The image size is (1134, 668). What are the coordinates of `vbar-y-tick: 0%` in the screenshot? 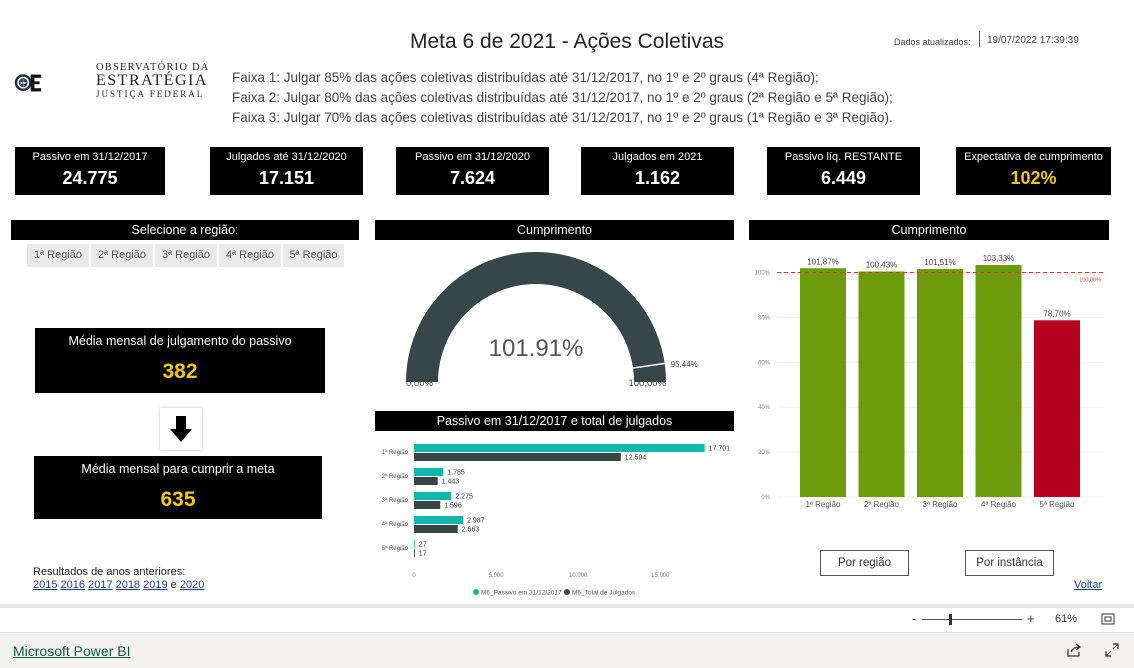 It's located at (765, 498).